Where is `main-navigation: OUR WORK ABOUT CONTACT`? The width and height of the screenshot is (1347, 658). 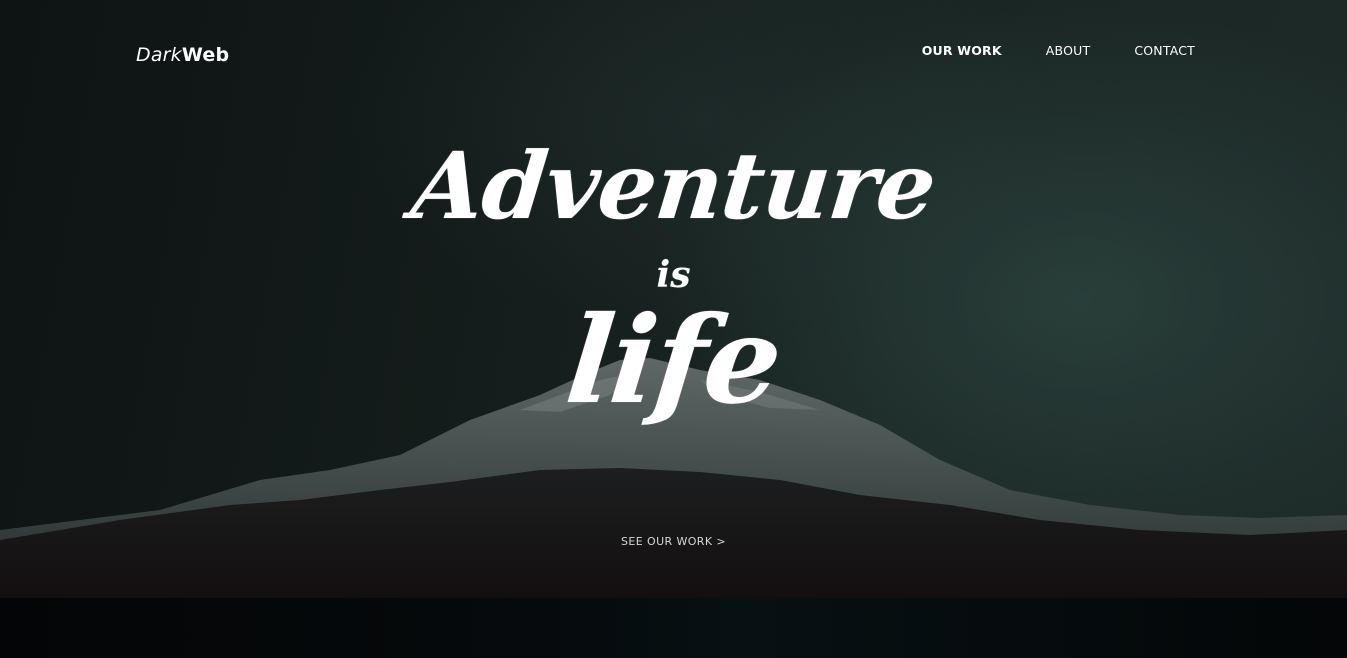
main-navigation: OUR WORK ABOUT CONTACT is located at coordinates (1058, 50).